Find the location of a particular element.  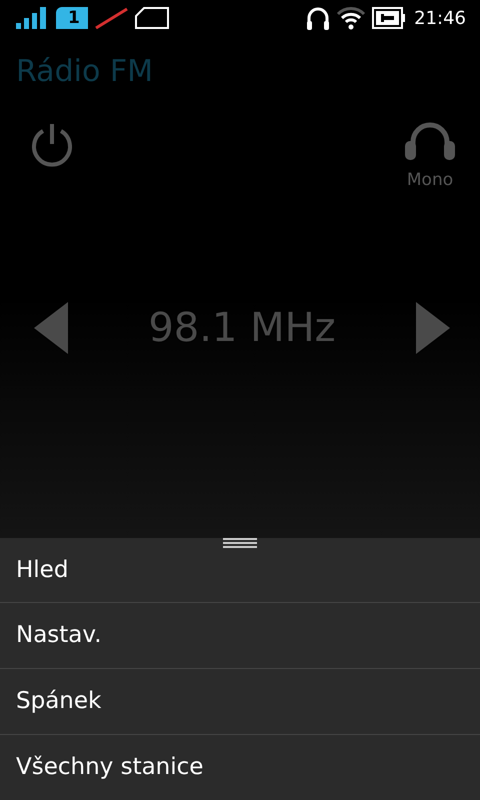

seek-back-icon is located at coordinates (51, 328).